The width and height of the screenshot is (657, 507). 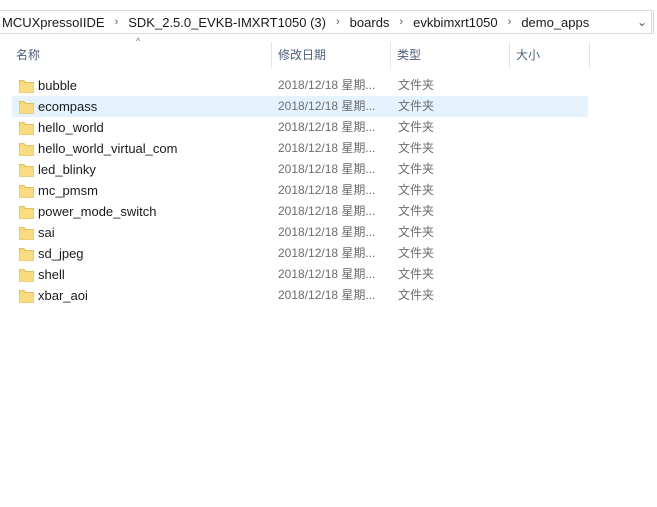 I want to click on column-header-size: 大小, so click(x=550, y=55).